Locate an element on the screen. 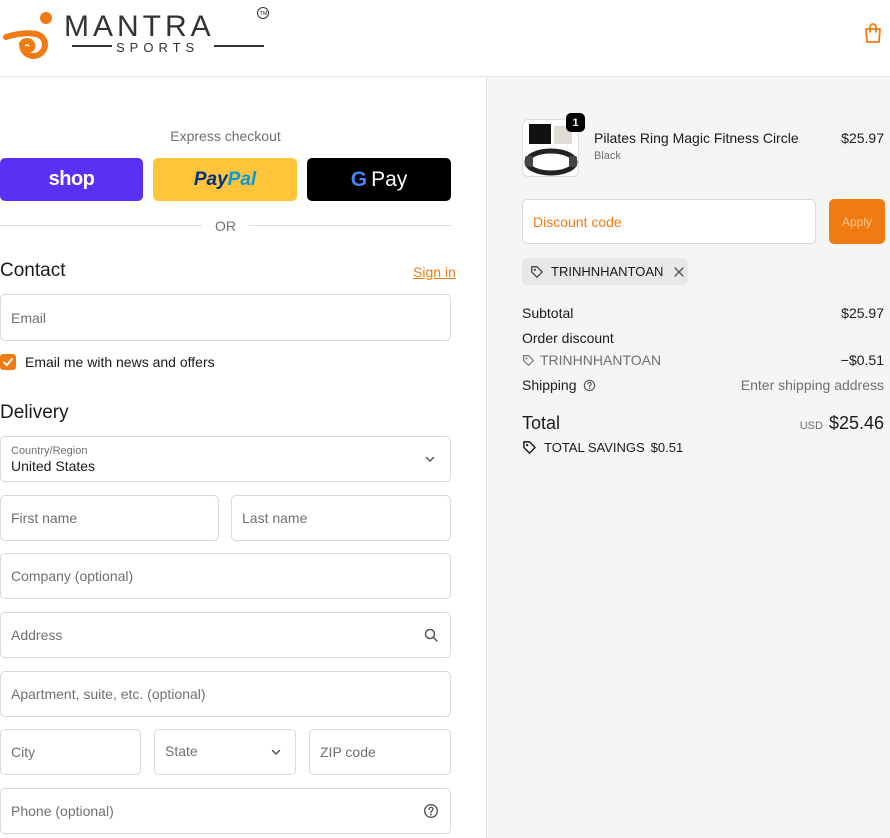 The image size is (890, 838). brand-logo: MANTRA SPORTS TM is located at coordinates (137, 32).